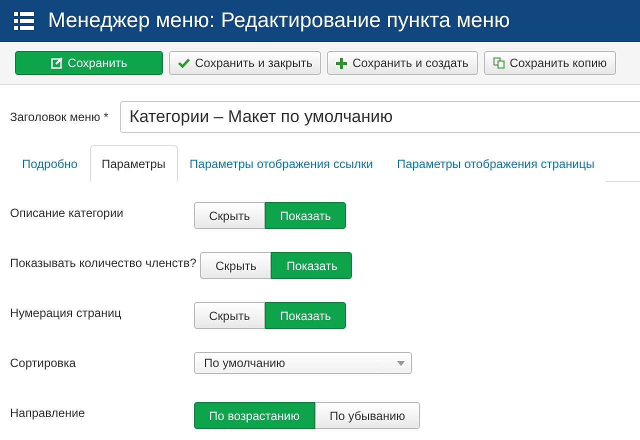 This screenshot has width=640, height=440. Describe the element at coordinates (401, 363) in the screenshot. I see `caret-icon` at that location.